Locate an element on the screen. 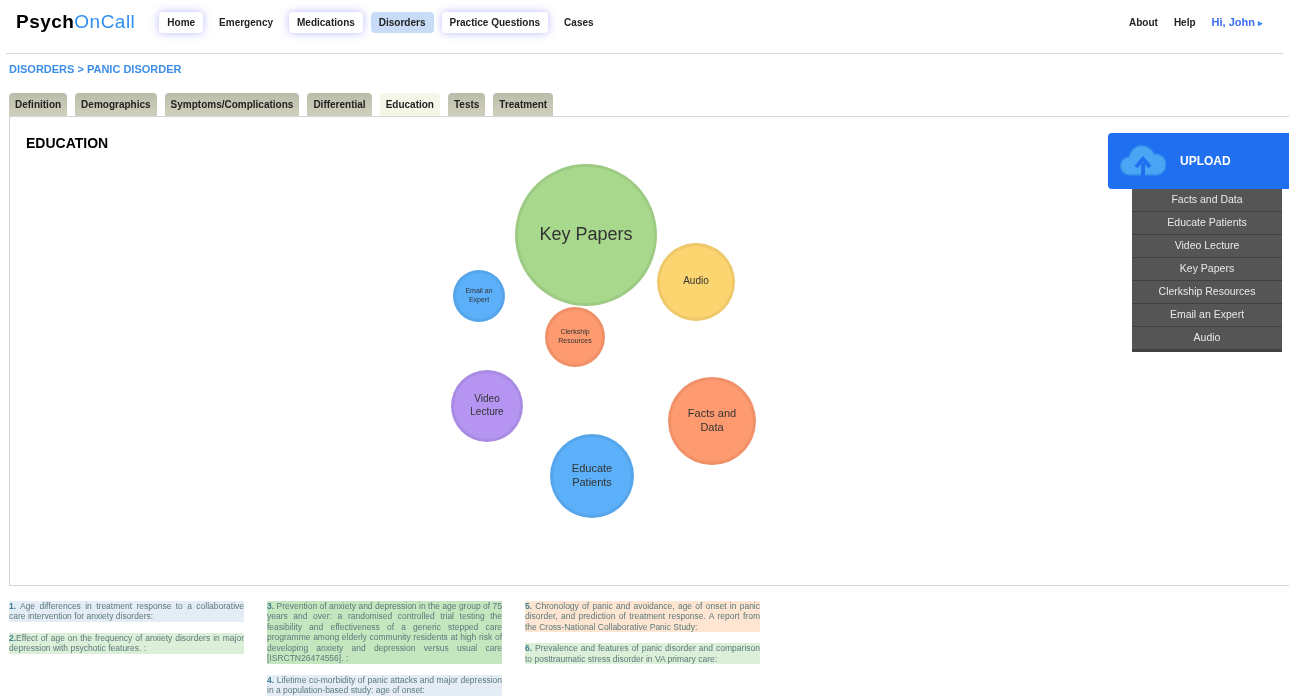 This screenshot has width=1289, height=696. topic-bubble: Key Papers is located at coordinates (586, 234).